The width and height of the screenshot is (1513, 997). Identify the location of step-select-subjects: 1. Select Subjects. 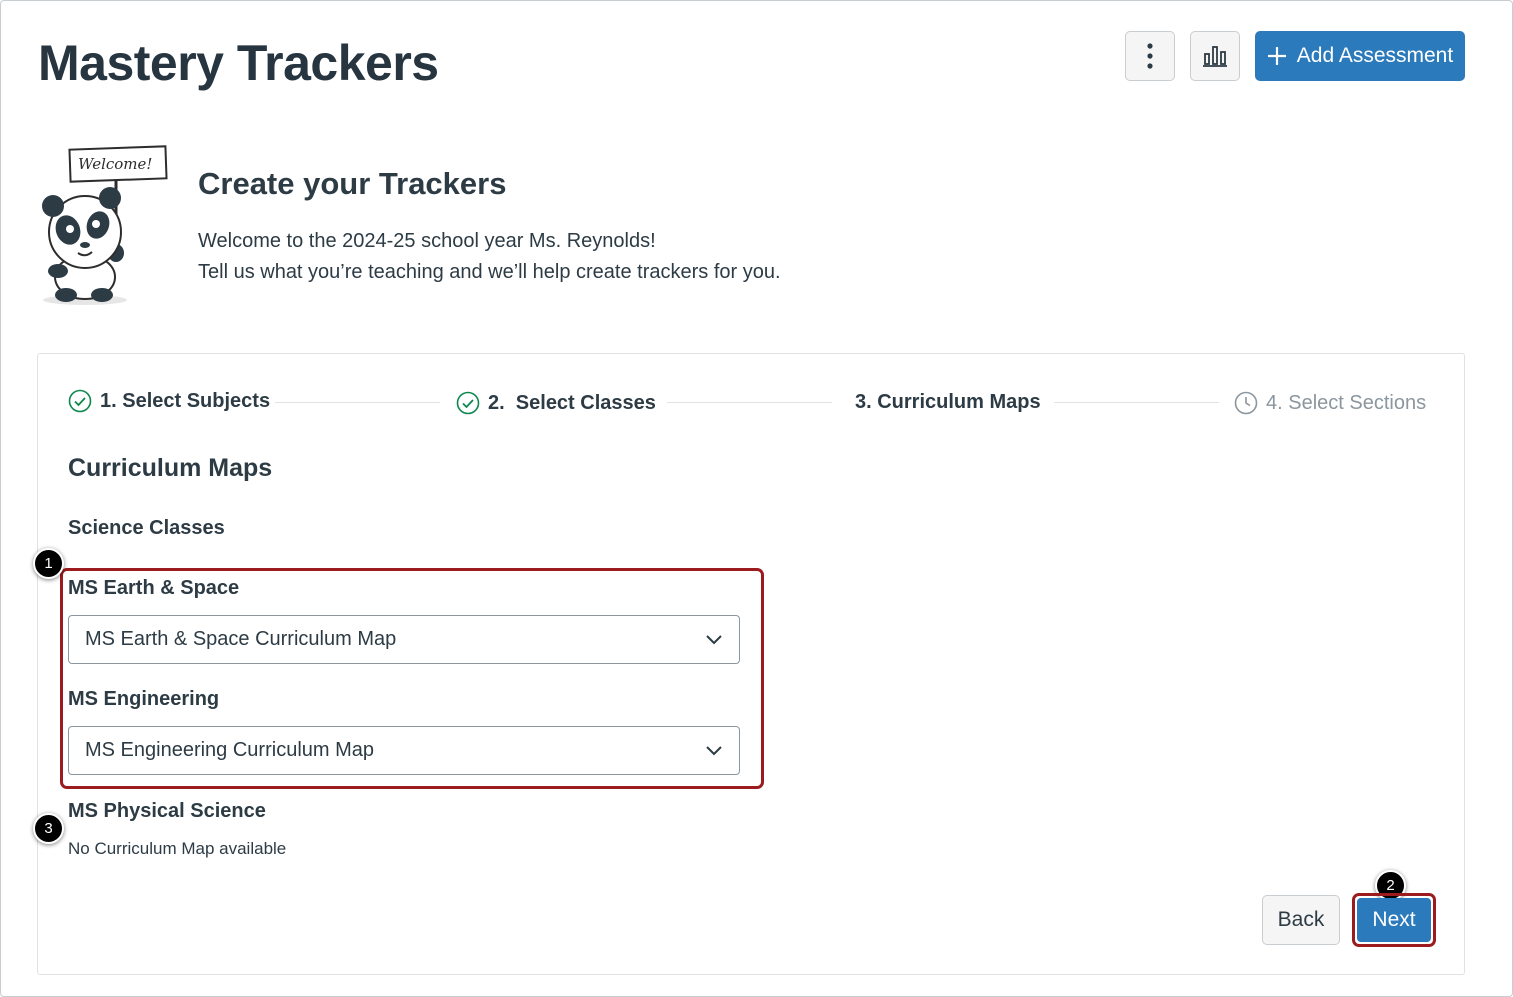
(169, 401).